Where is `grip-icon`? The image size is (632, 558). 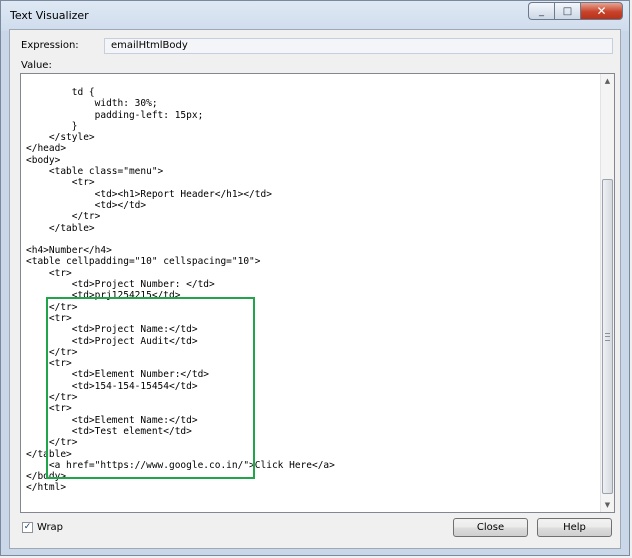
grip-icon is located at coordinates (607, 337).